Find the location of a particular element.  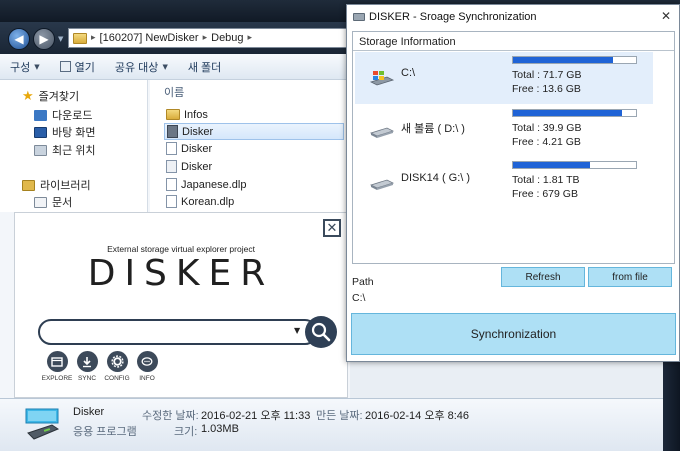

drive-free: Free : 679 GB is located at coordinates (545, 194).